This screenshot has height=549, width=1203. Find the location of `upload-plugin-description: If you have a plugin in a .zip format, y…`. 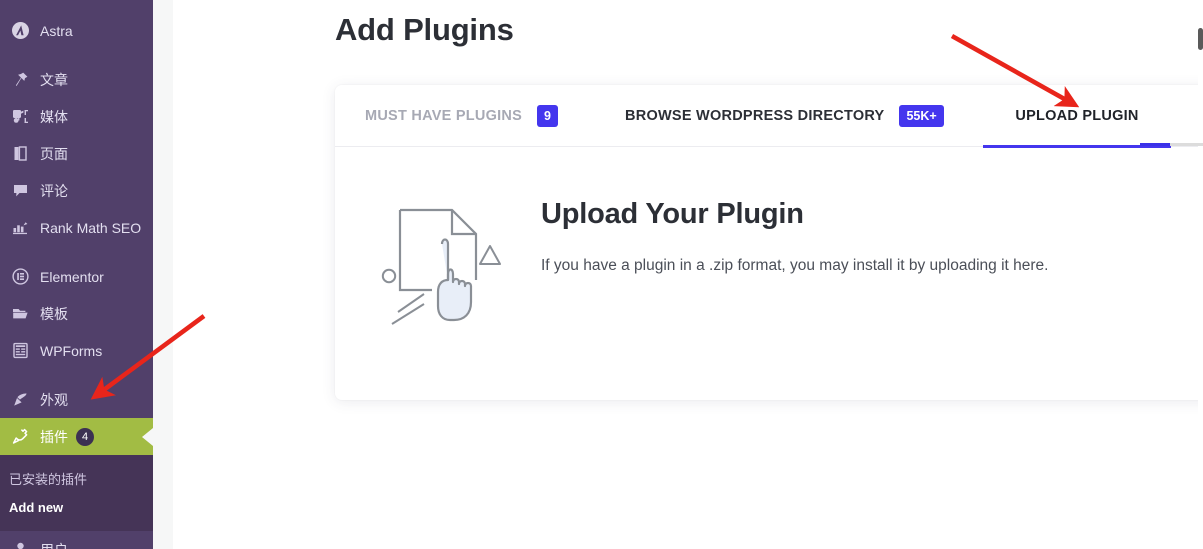

upload-plugin-description: If you have a plugin in a .zip format, y… is located at coordinates (795, 265).